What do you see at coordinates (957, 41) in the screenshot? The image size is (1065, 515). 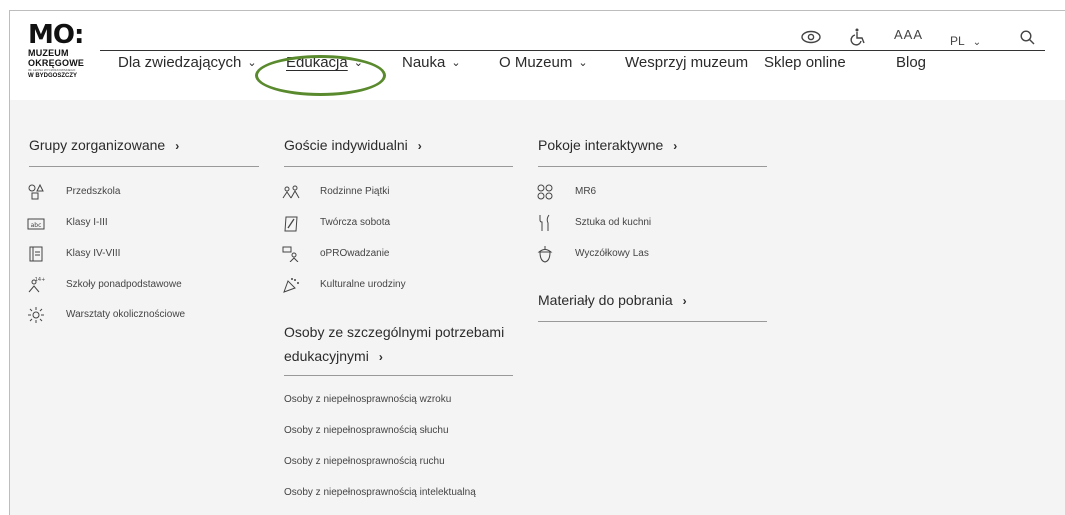 I see `language-label: PL` at bounding box center [957, 41].